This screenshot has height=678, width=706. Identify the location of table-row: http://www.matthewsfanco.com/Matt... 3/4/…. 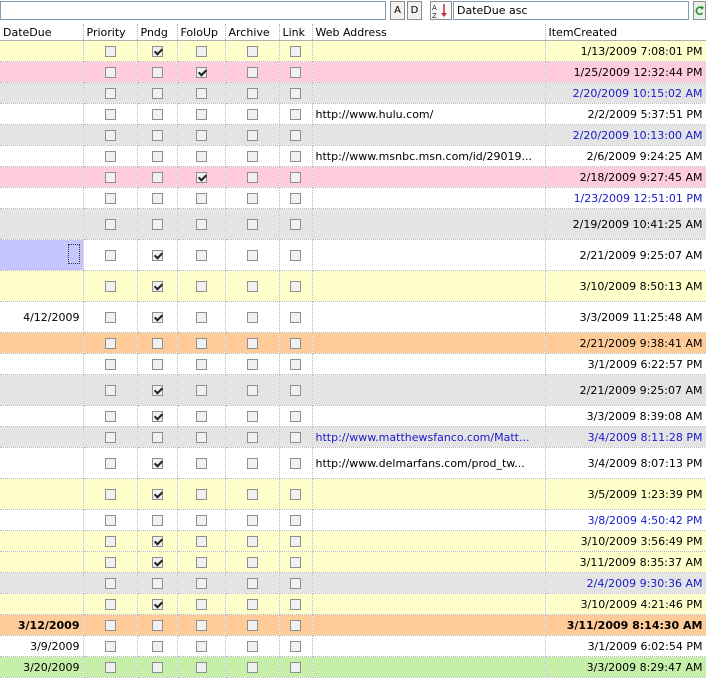
(353, 437).